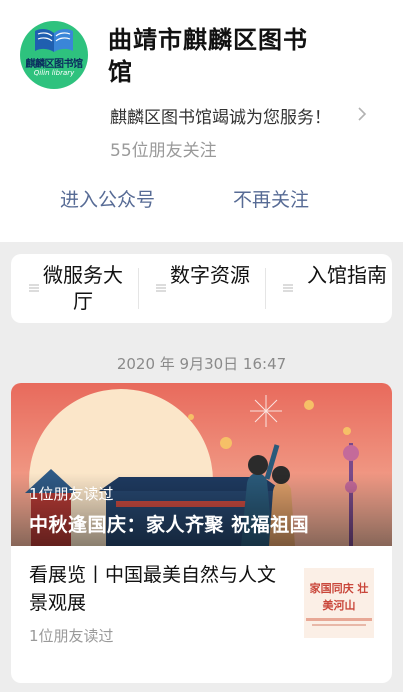  What do you see at coordinates (210, 275) in the screenshot?
I see `menu-item-label: 数字资源` at bounding box center [210, 275].